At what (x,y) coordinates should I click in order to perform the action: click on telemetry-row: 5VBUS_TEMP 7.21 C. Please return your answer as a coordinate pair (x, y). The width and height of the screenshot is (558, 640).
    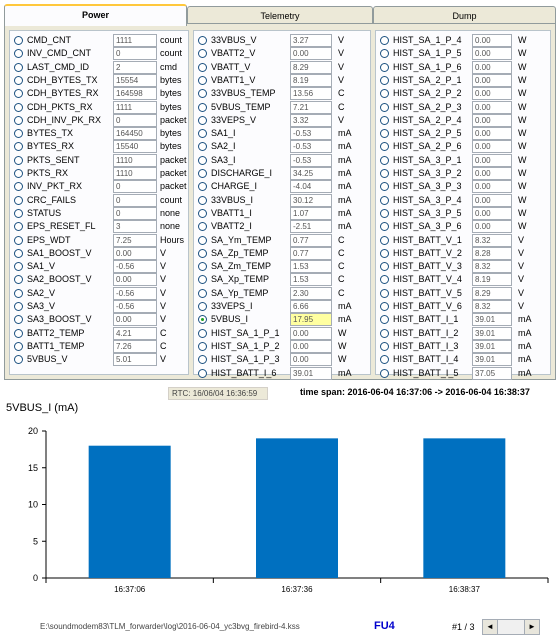
    Looking at the image, I should click on (282, 107).